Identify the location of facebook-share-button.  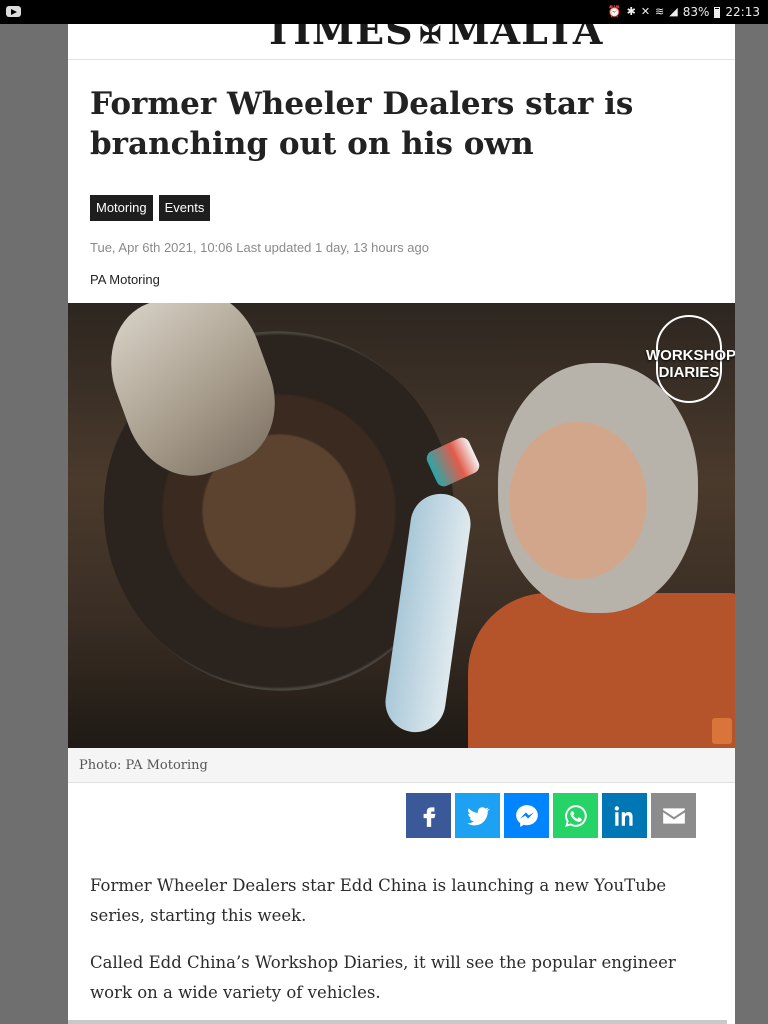
(428, 815).